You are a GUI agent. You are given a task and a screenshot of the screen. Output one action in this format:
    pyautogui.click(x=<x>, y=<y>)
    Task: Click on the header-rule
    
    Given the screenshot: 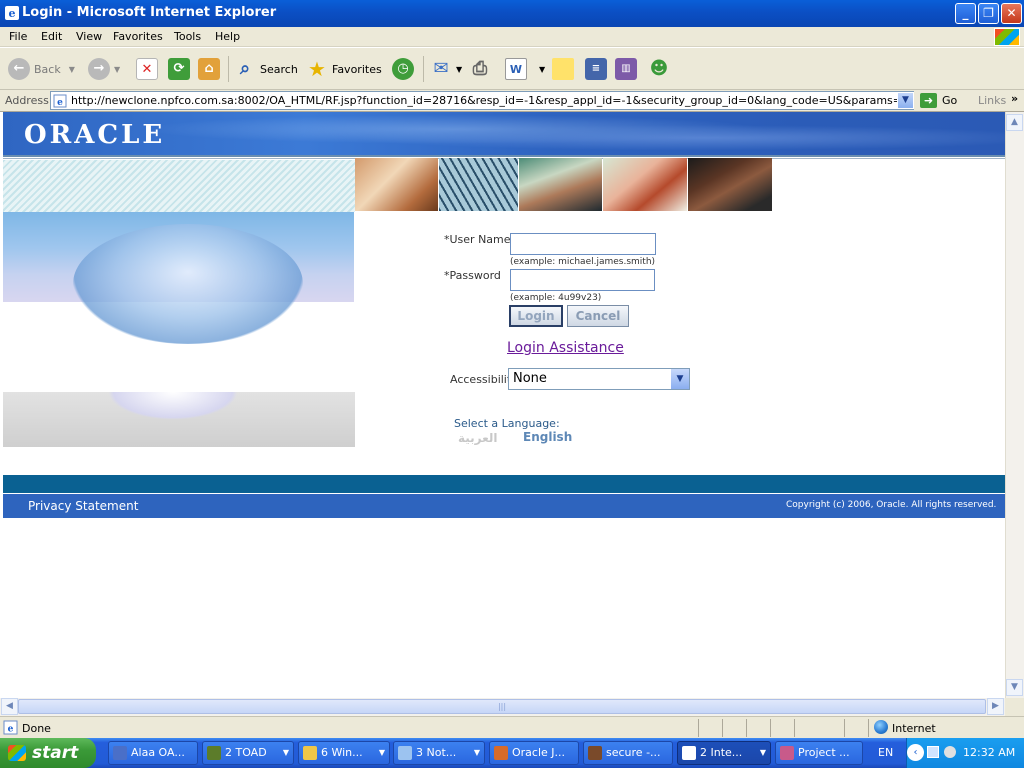 What is the action you would take?
    pyautogui.click(x=504, y=156)
    